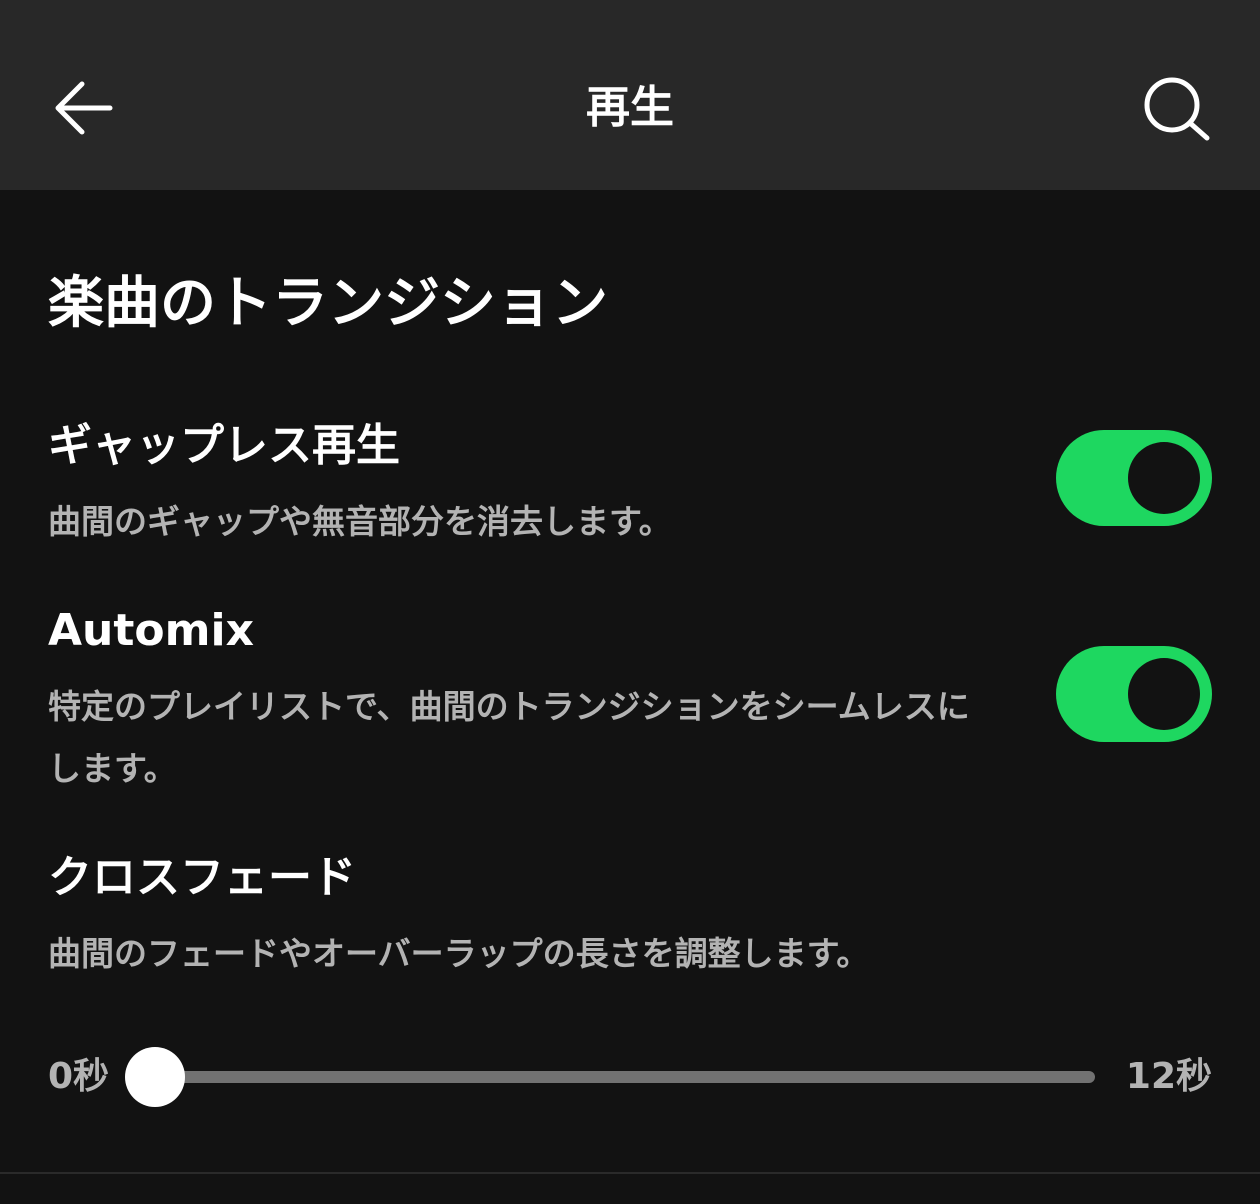 This screenshot has height=1204, width=1260. What do you see at coordinates (1168, 1076) in the screenshot?
I see `crossfade-max-label: 12秒` at bounding box center [1168, 1076].